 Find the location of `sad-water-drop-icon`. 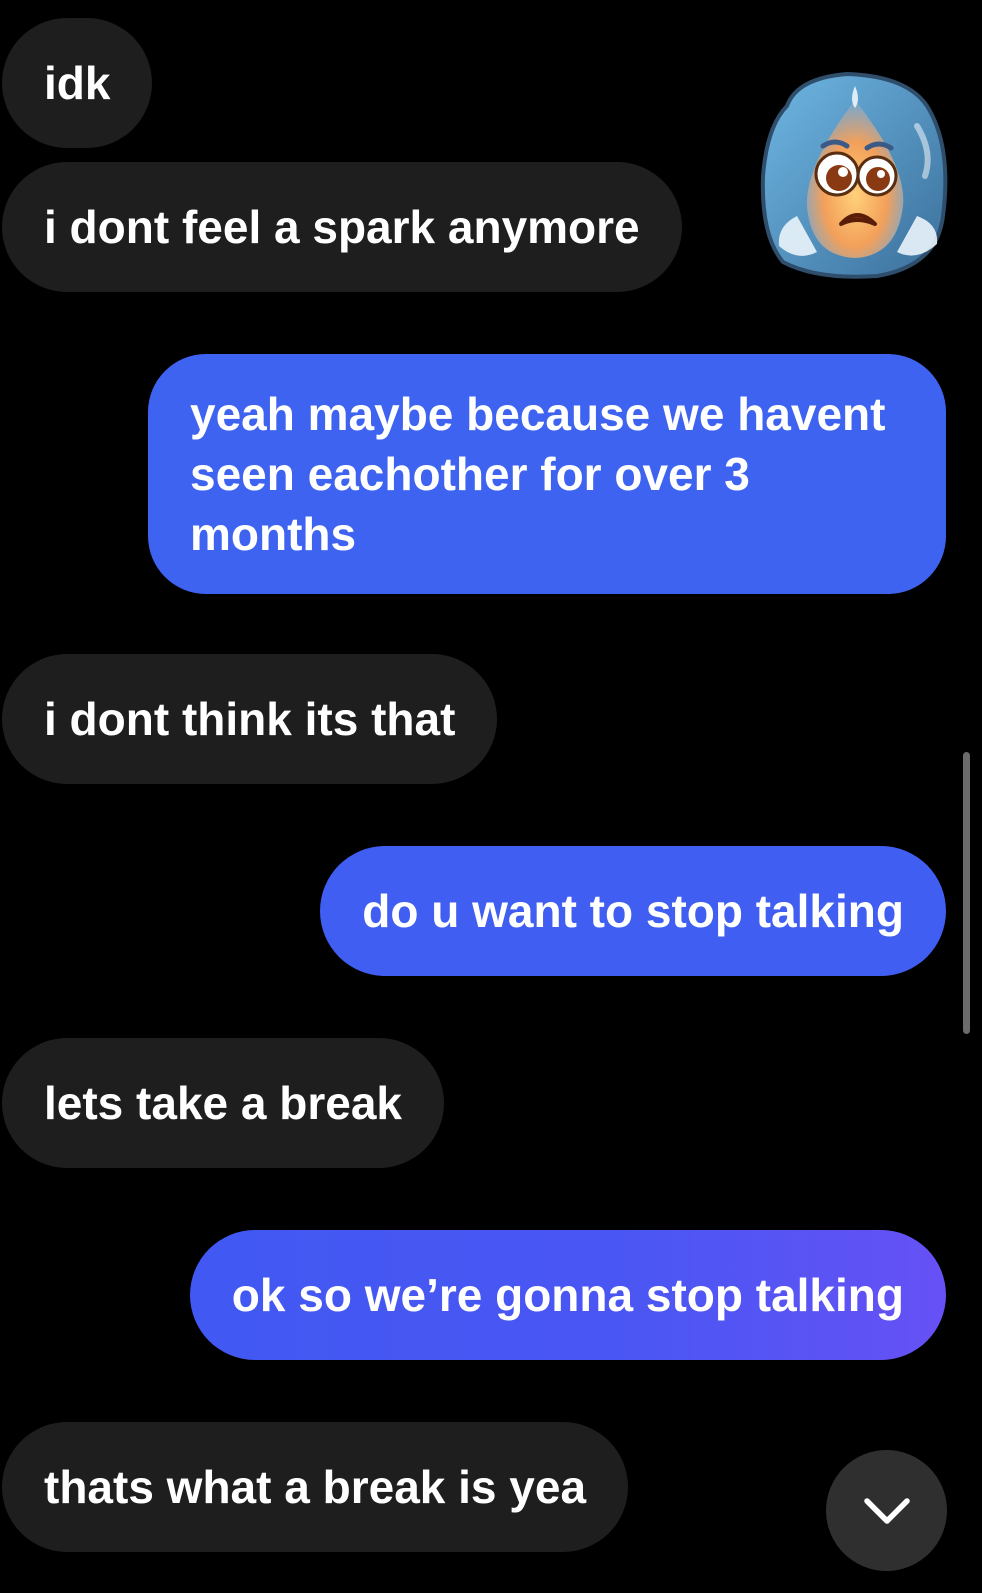

sad-water-drop-icon is located at coordinates (854, 175).